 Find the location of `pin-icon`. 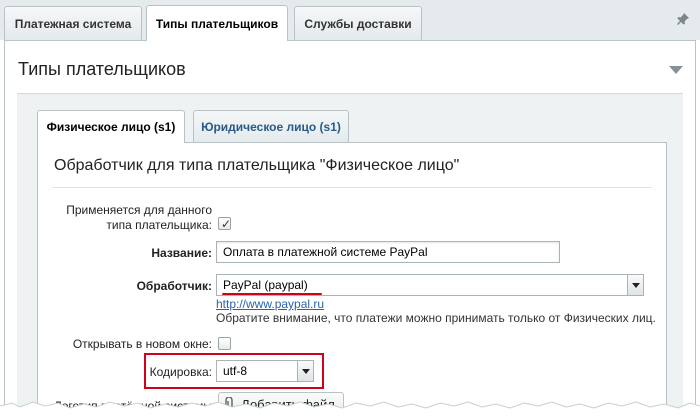

pin-icon is located at coordinates (683, 19).